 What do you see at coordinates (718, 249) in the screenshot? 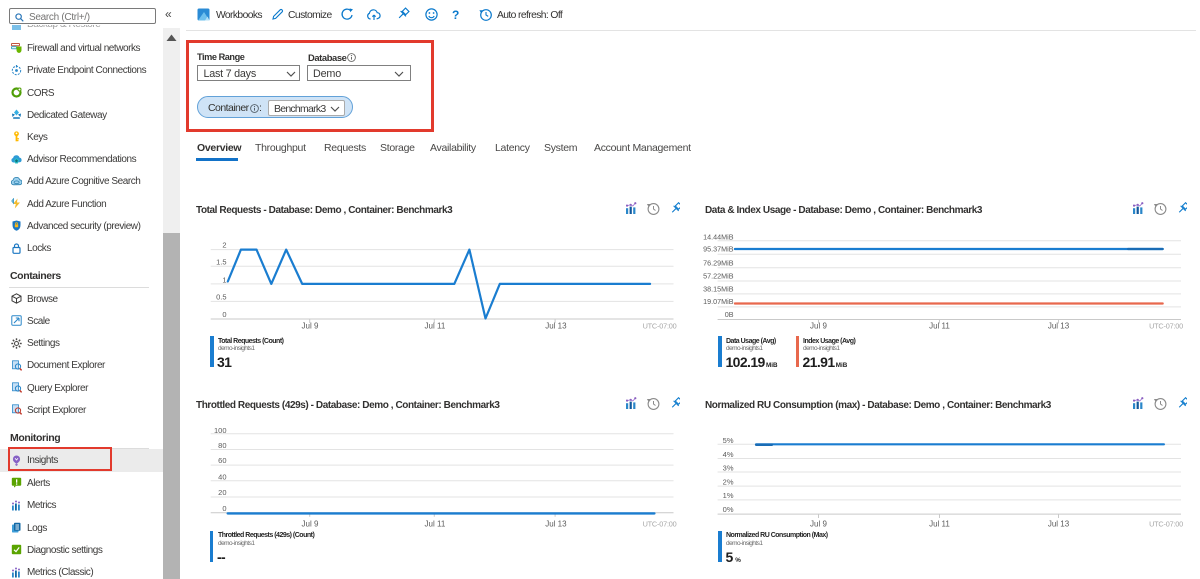
I see `svg-text: 95.37MiB` at bounding box center [718, 249].